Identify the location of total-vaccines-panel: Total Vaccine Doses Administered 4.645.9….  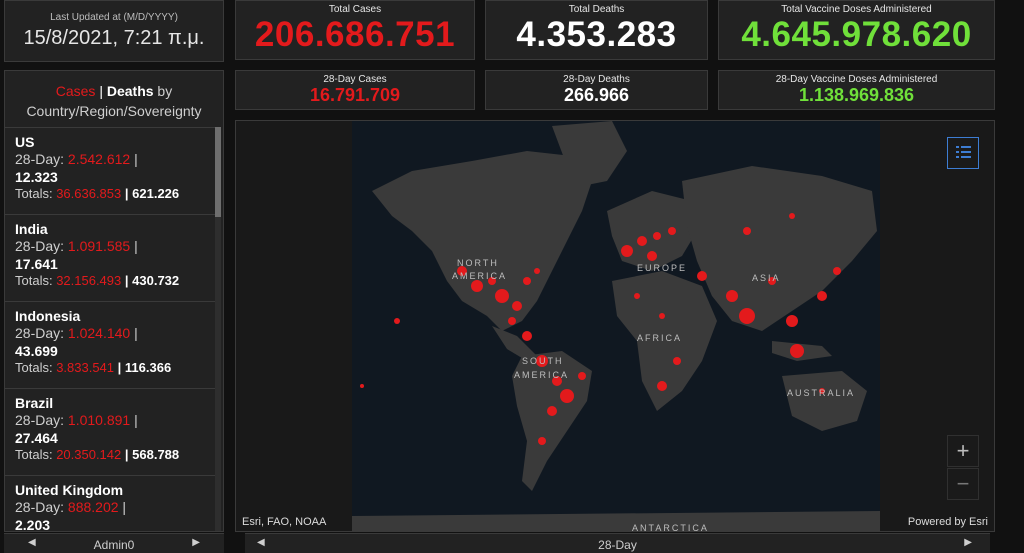
(856, 30).